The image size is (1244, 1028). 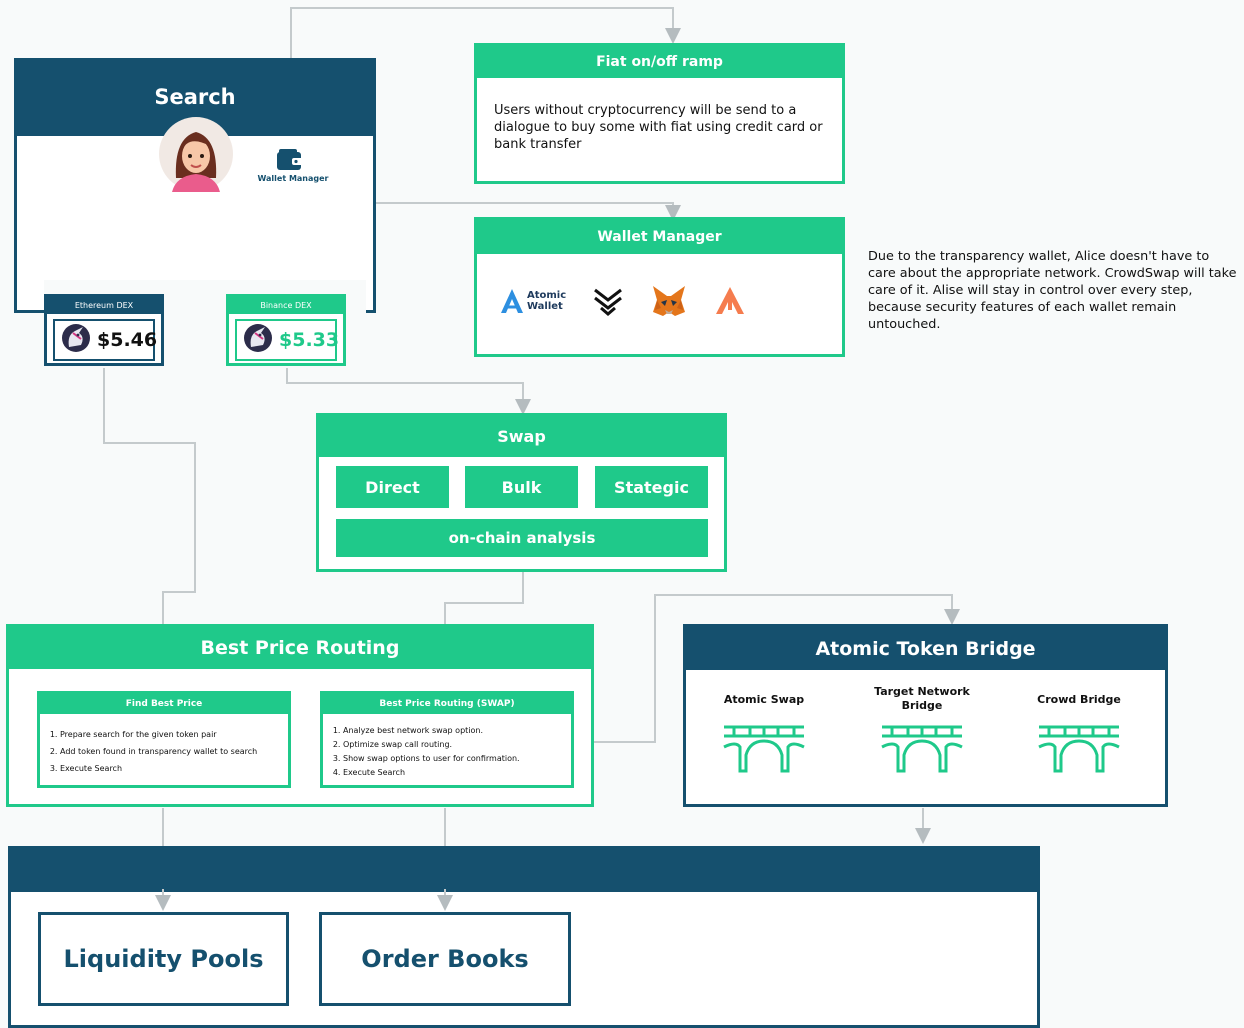 What do you see at coordinates (445, 959) in the screenshot?
I see `order-books-box: Order Books` at bounding box center [445, 959].